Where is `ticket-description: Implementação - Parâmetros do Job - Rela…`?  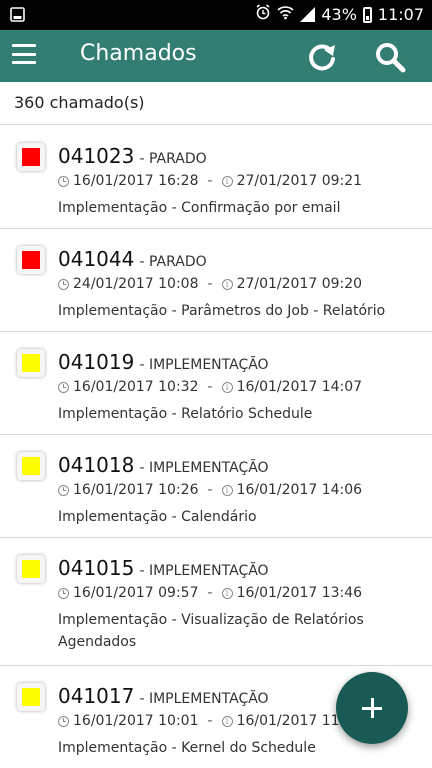
ticket-description: Implementação - Parâmetros do Job - Rela… is located at coordinates (222, 311).